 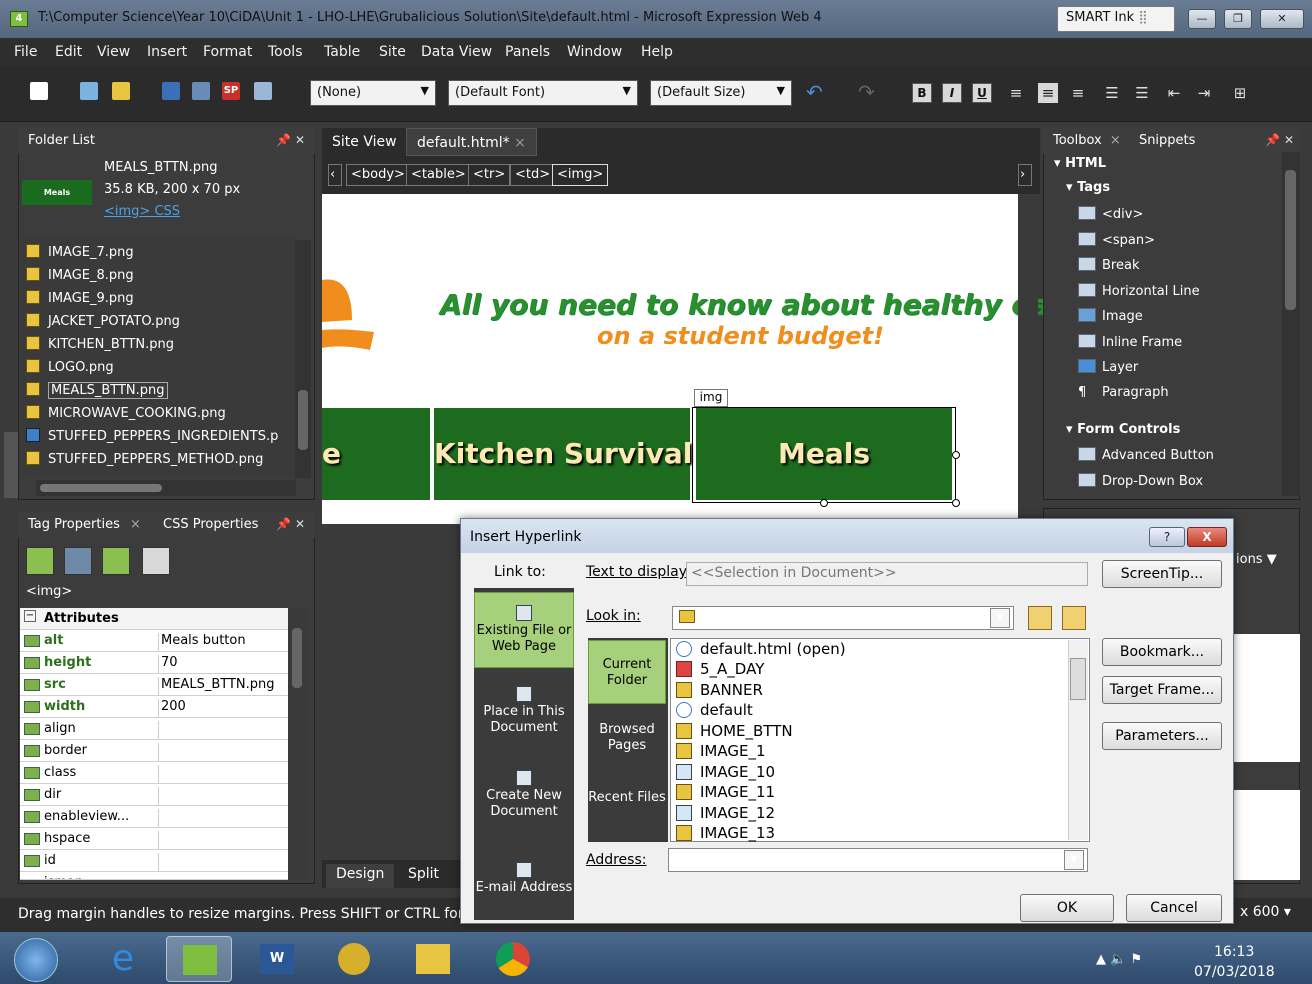 I want to click on menu-tools: Tools, so click(x=285, y=52).